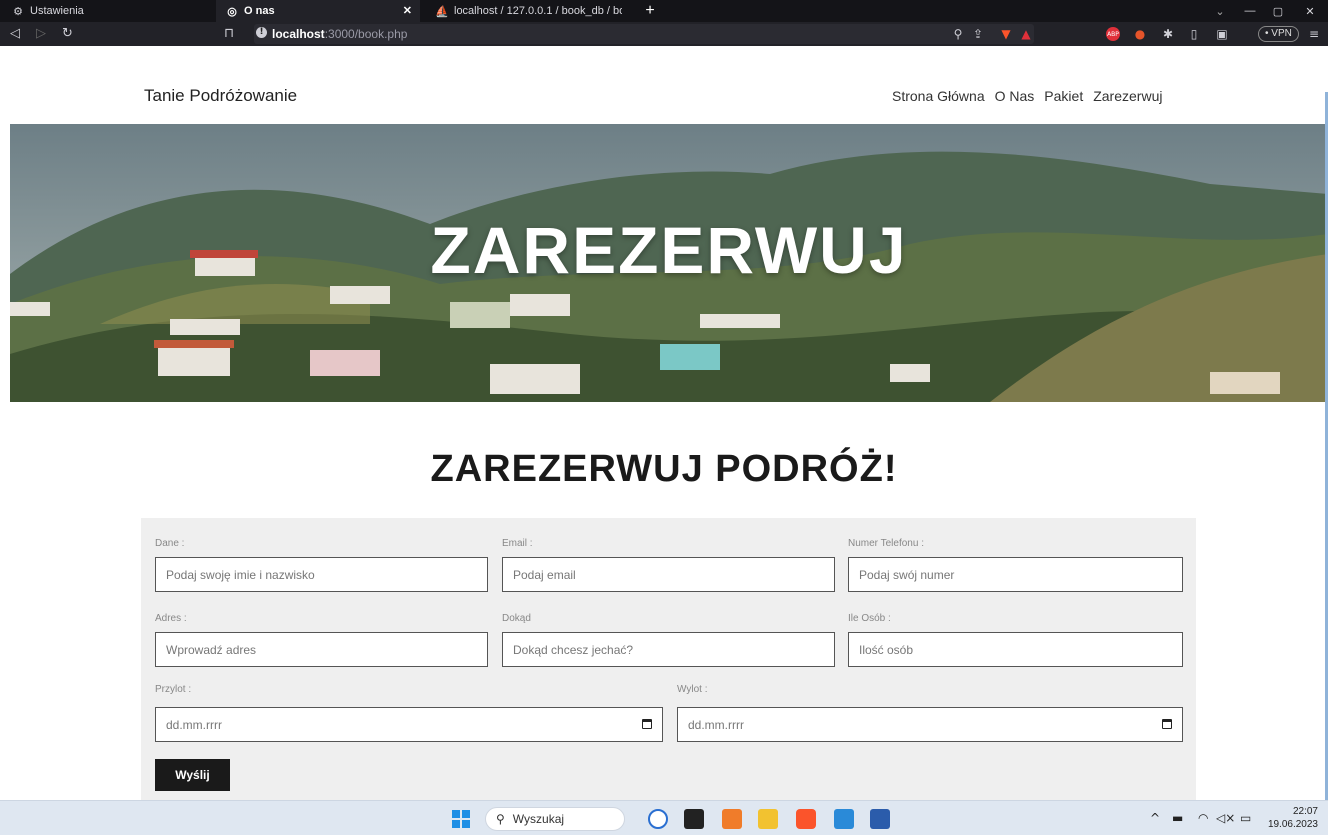 This screenshot has height=835, width=1328. What do you see at coordinates (907, 574) in the screenshot?
I see `phone-placeholder: Podaj swój numer` at bounding box center [907, 574].